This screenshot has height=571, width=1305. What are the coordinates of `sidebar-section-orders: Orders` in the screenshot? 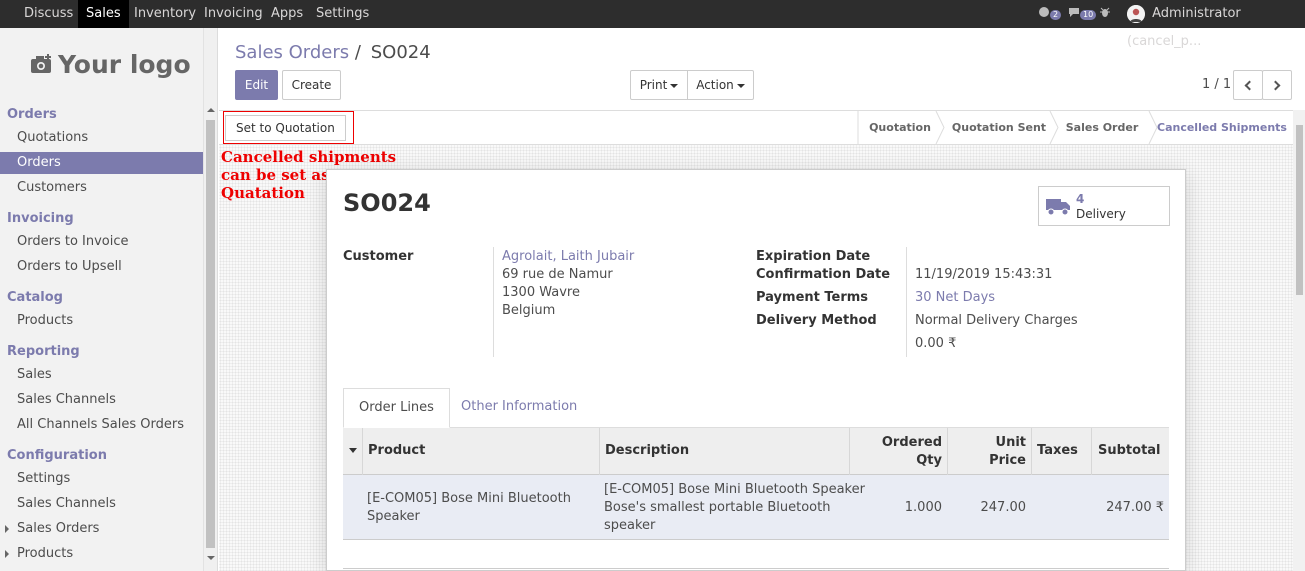 It's located at (32, 114).